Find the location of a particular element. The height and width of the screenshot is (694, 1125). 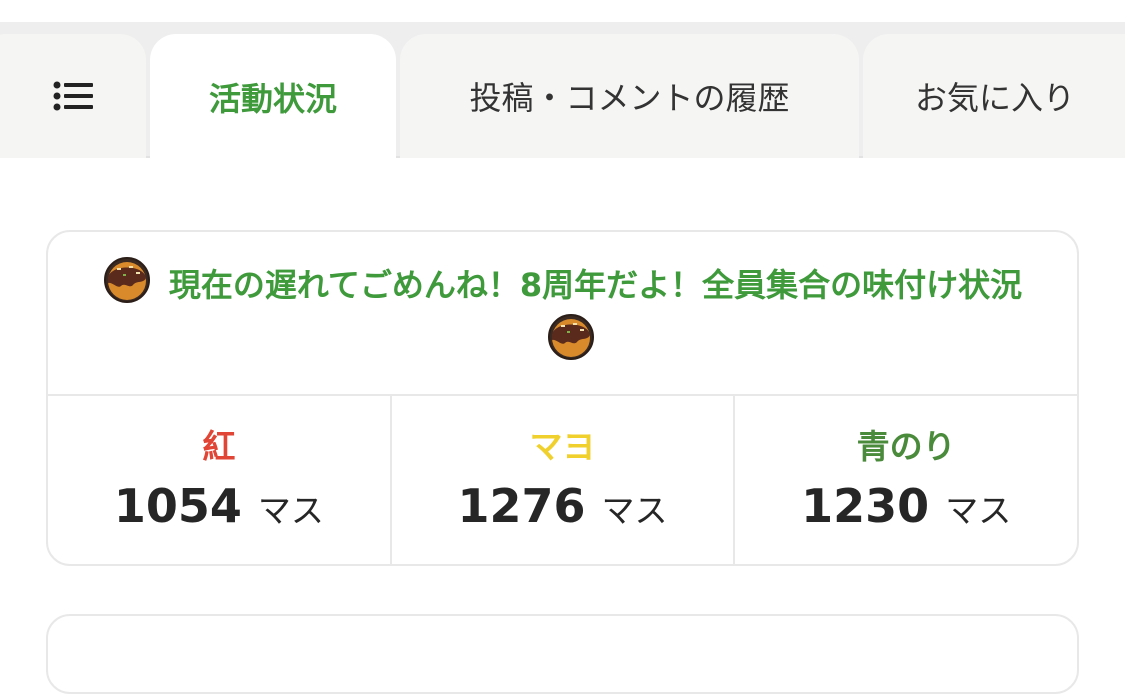

tab-posts-label: 投稿・コメントの履歴 is located at coordinates (629, 98).